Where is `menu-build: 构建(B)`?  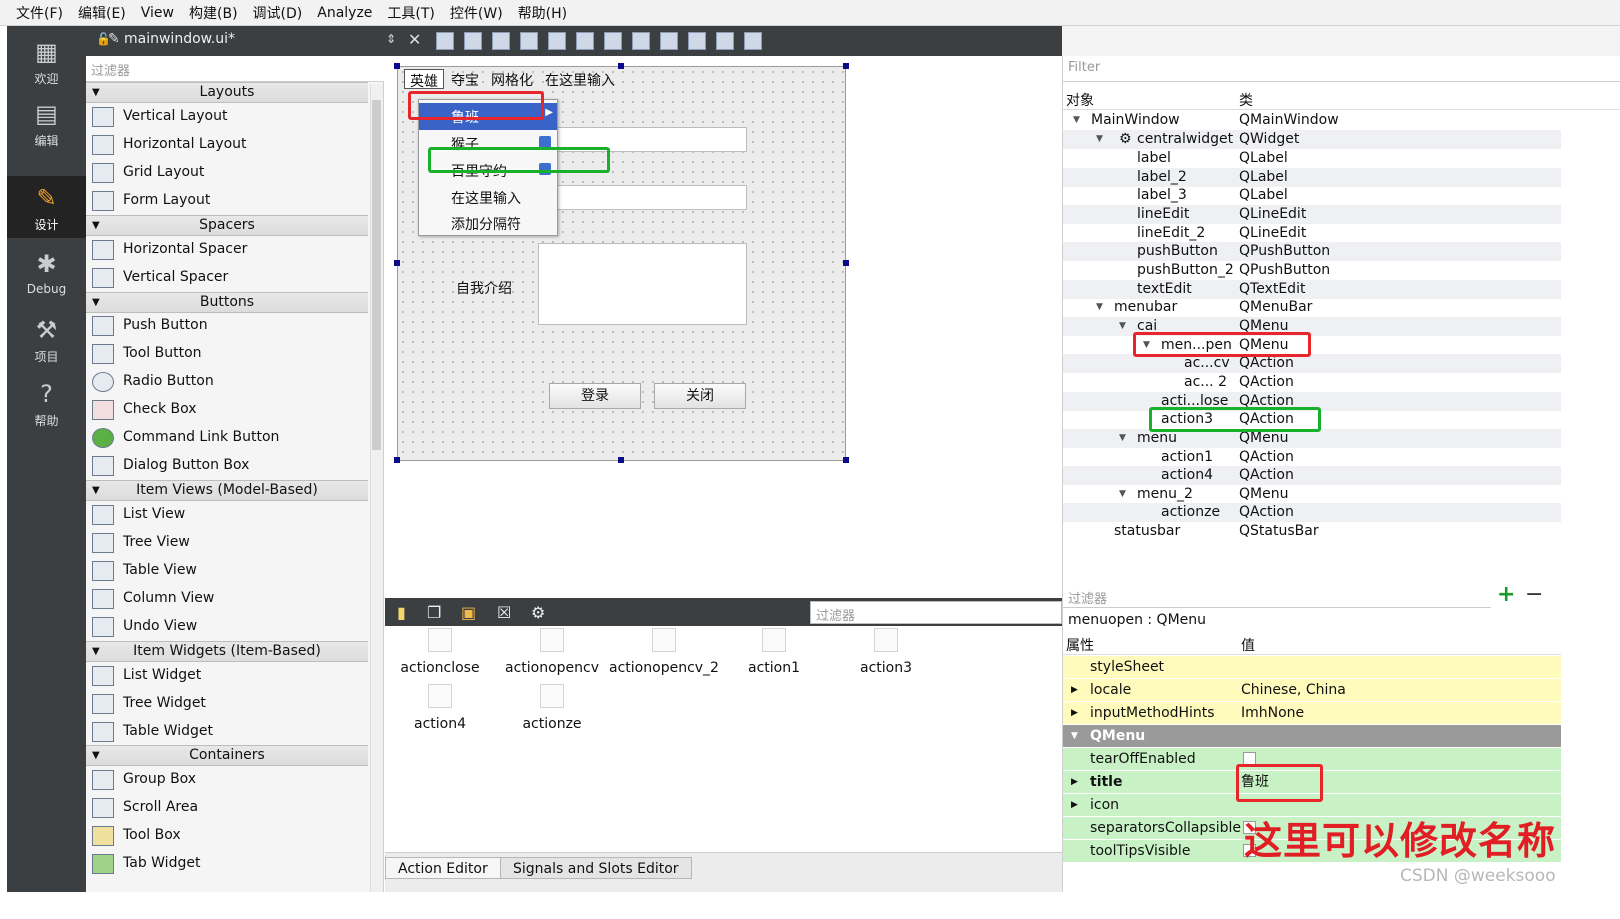 menu-build: 构建(B) is located at coordinates (213, 13).